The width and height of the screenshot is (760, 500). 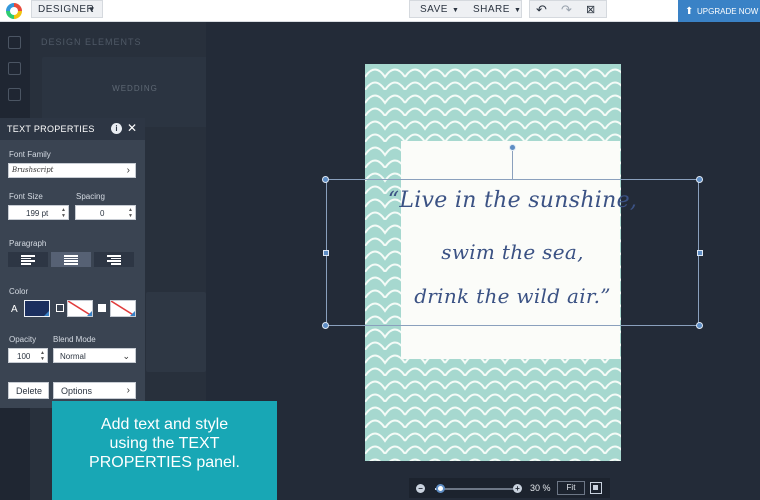 I want to click on font-family-select: Brushscript ›, so click(x=72, y=170).